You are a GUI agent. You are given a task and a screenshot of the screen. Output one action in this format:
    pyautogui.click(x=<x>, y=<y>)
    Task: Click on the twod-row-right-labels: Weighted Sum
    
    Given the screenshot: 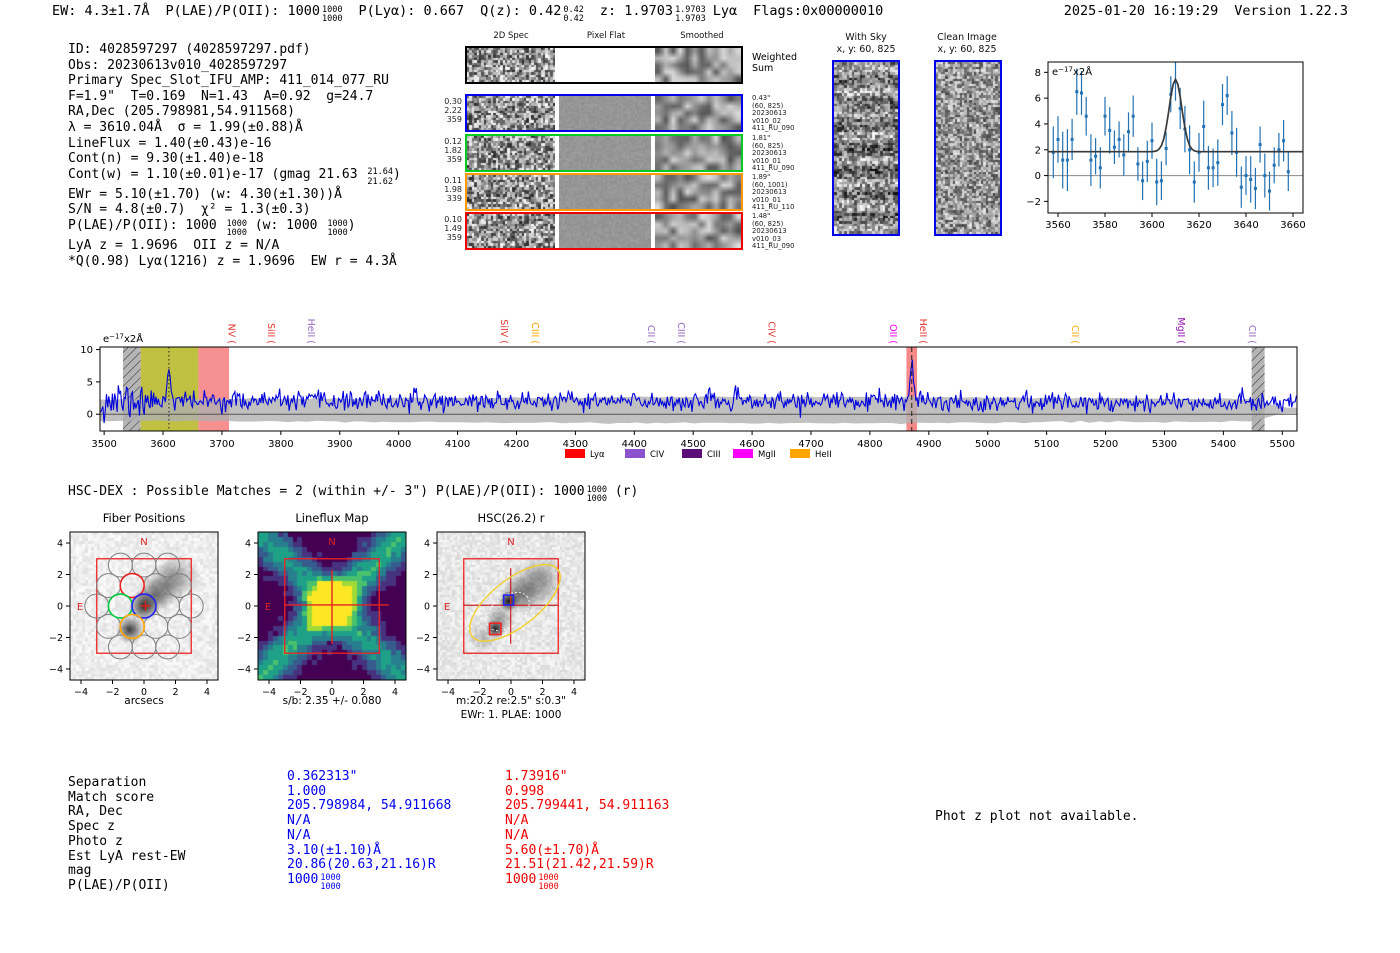 What is the action you would take?
    pyautogui.click(x=782, y=63)
    